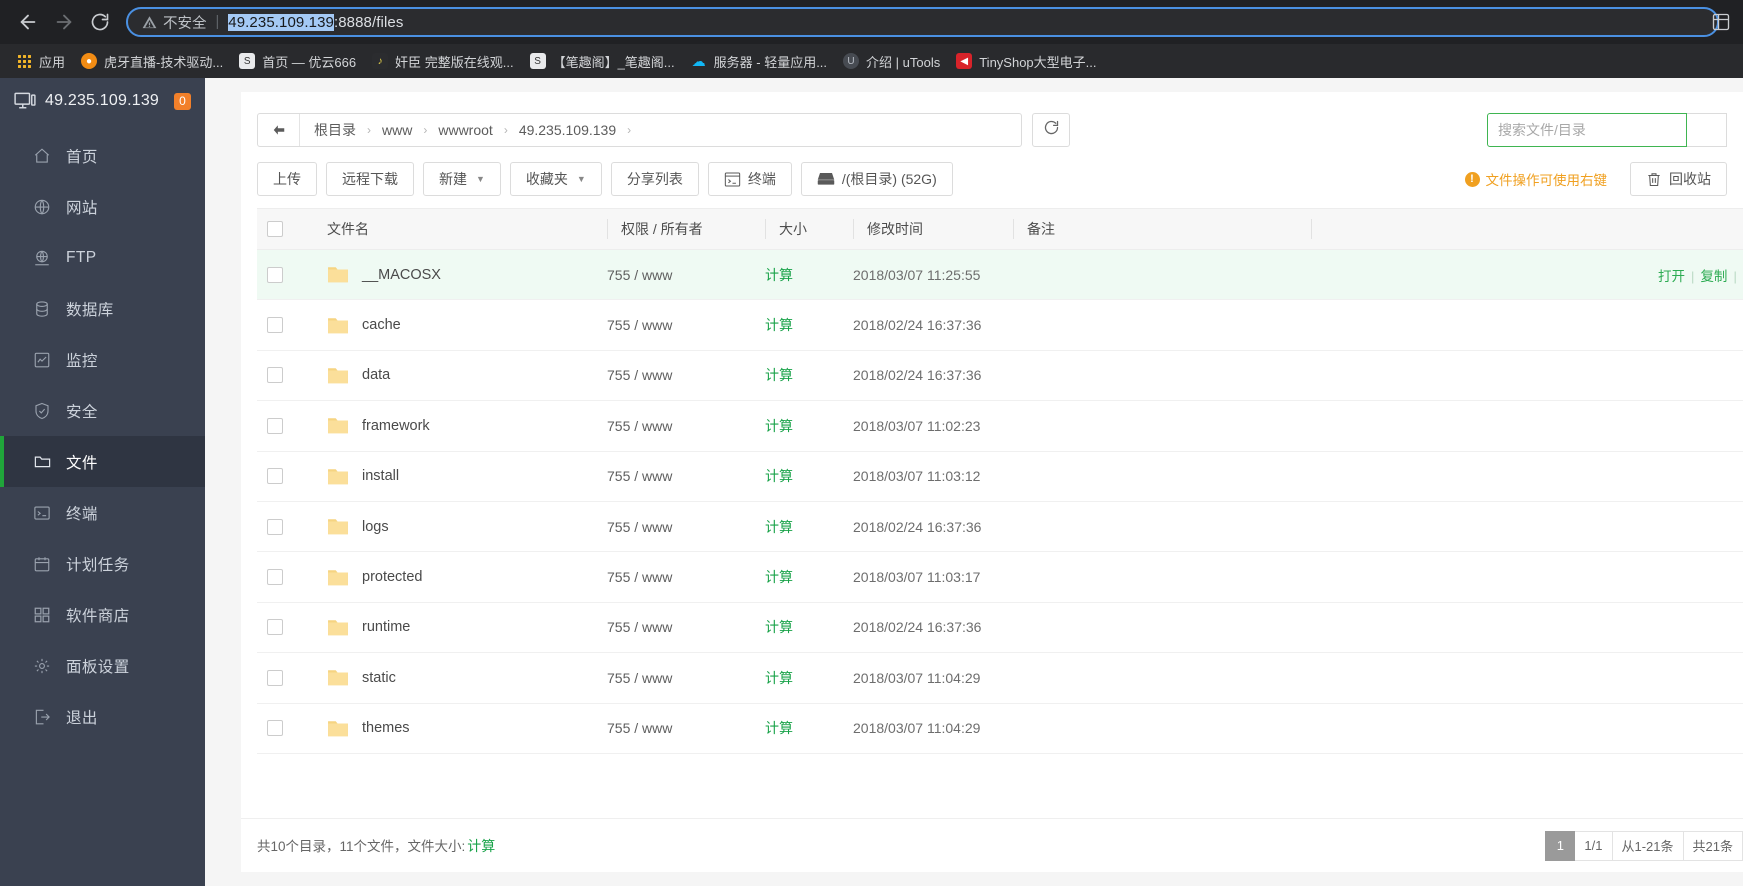  I want to click on row-name-cell: framework, so click(460, 426).